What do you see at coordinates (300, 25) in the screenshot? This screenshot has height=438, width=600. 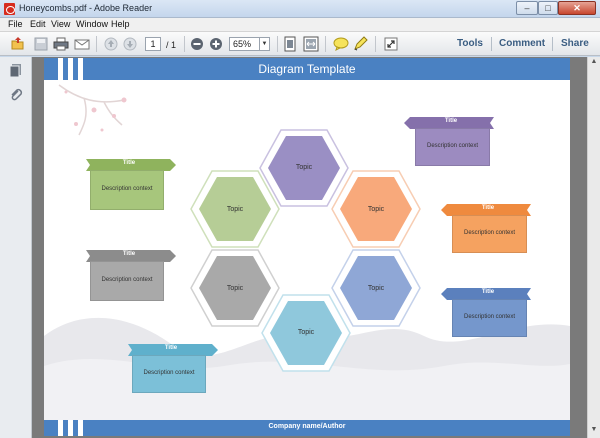 I see `menu-bar: File Edit View Window Help` at bounding box center [300, 25].